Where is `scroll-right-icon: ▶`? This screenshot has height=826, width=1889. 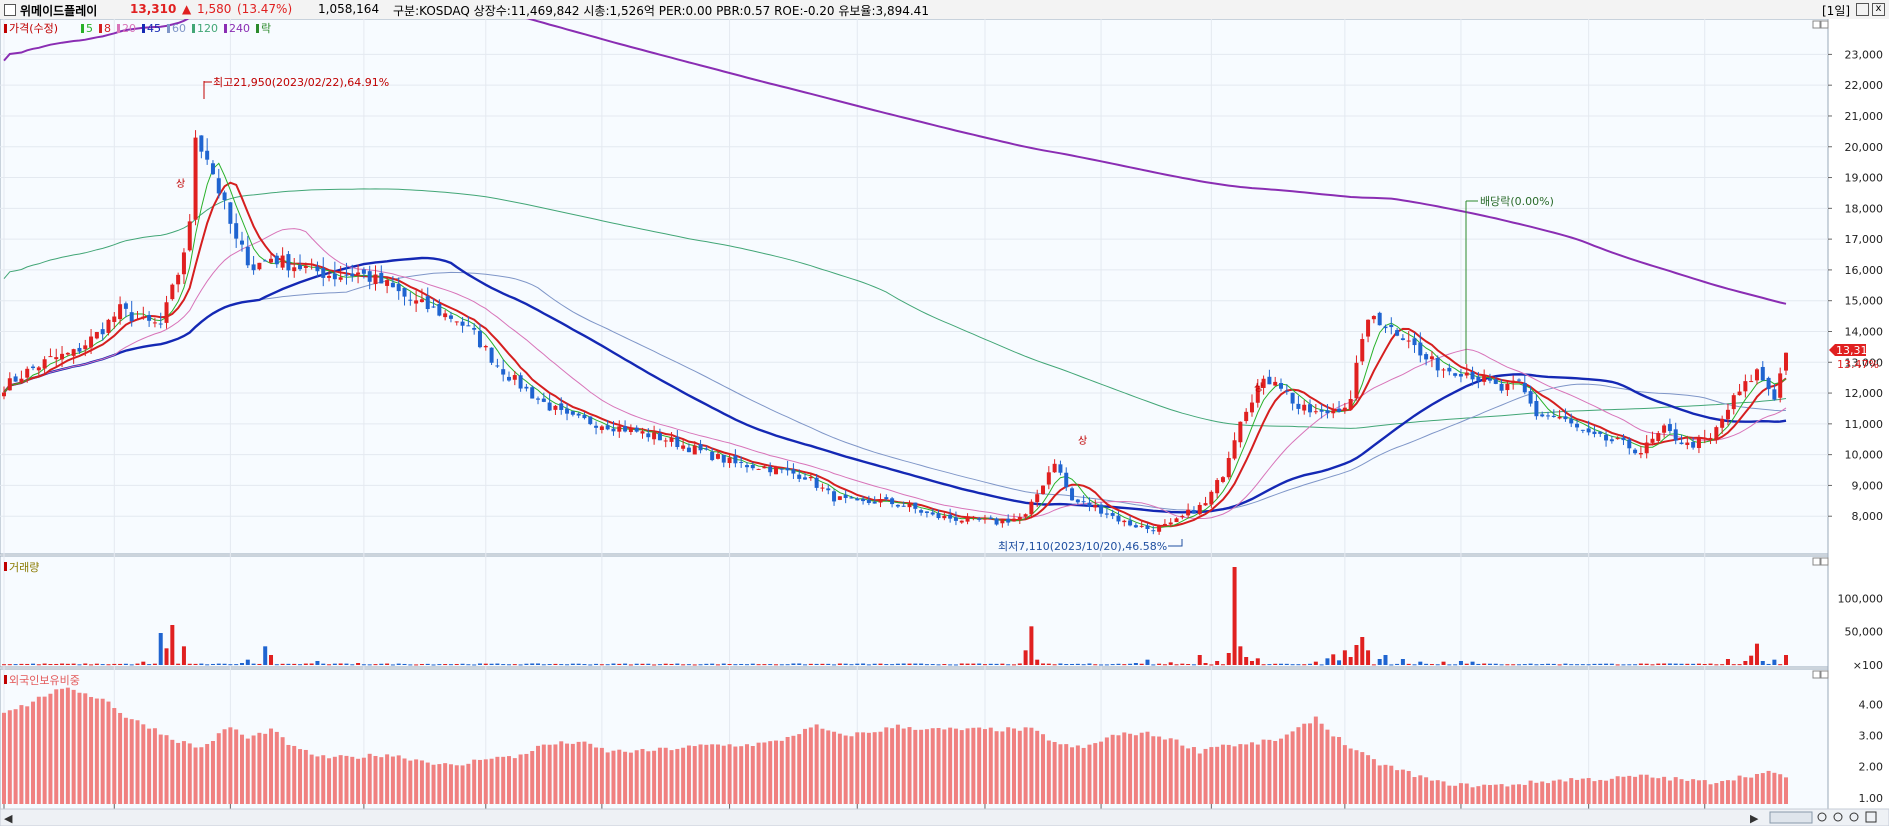
scroll-right-icon: ▶ is located at coordinates (1754, 818).